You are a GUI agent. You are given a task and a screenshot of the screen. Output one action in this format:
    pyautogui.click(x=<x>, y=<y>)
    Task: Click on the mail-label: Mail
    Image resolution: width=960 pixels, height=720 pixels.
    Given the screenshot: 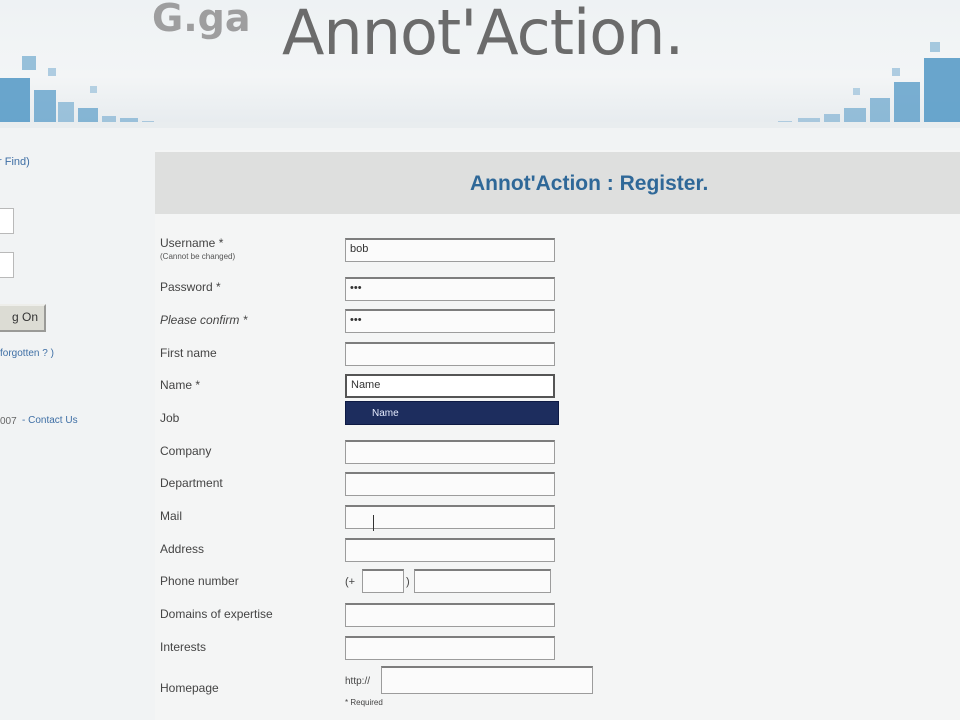 What is the action you would take?
    pyautogui.click(x=171, y=516)
    